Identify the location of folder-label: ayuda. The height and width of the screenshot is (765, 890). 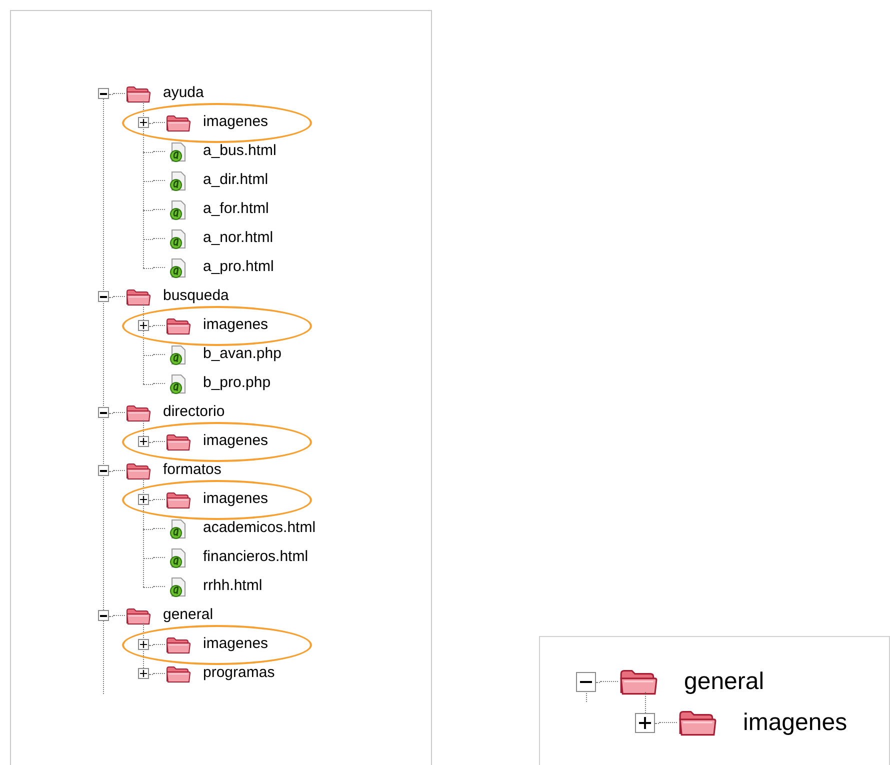
(183, 93).